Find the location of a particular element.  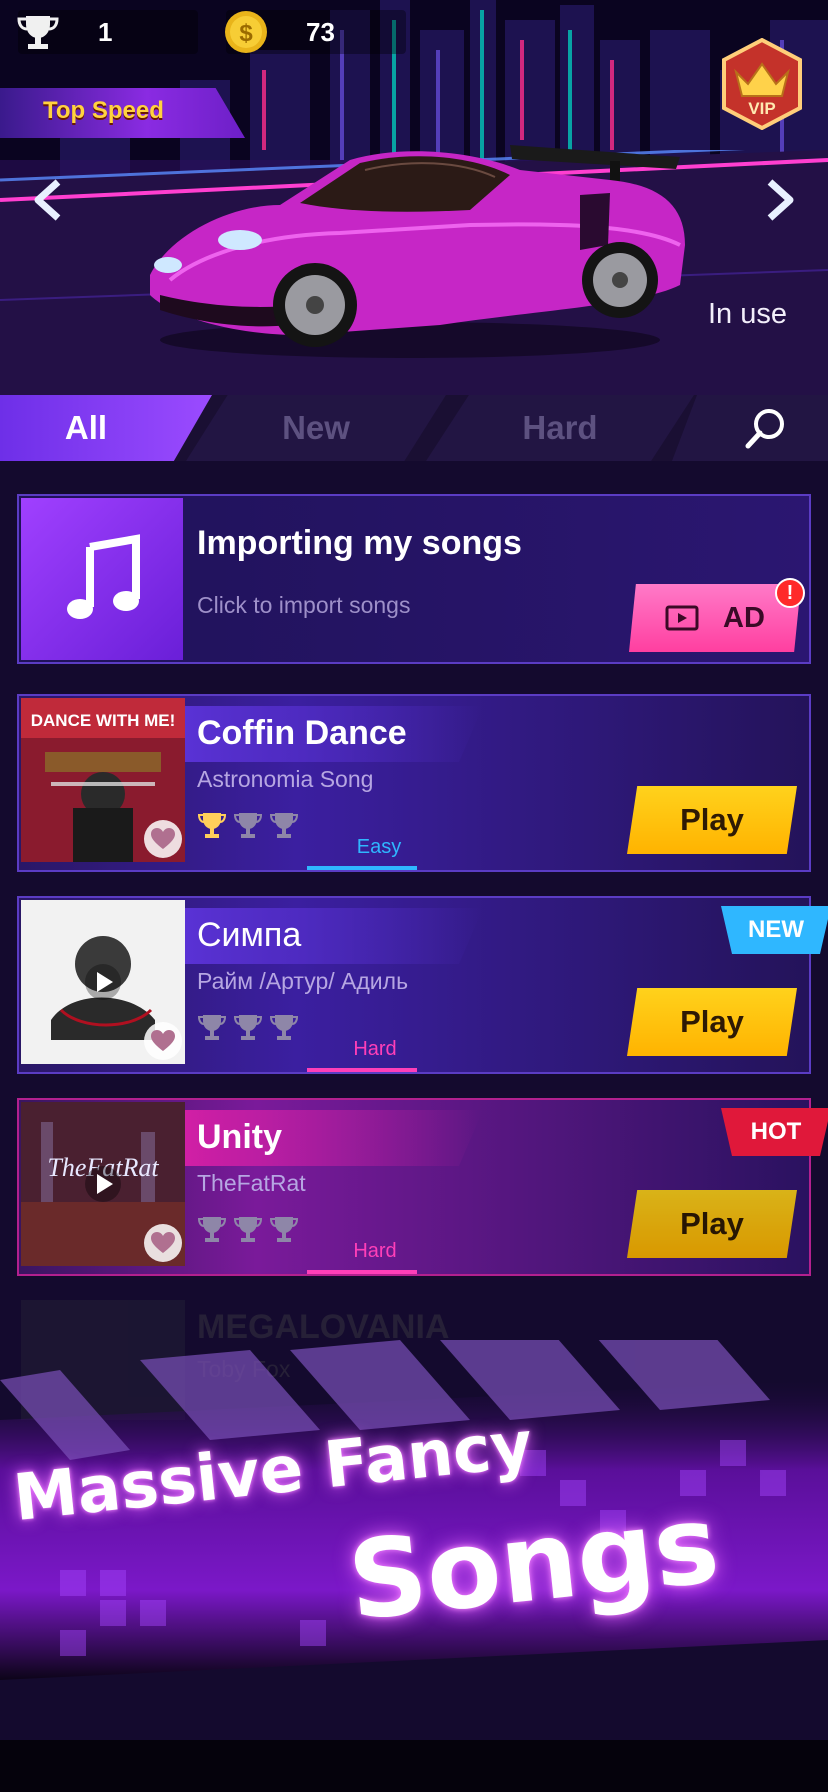

trophy-count: 1 is located at coordinates (105, 31).